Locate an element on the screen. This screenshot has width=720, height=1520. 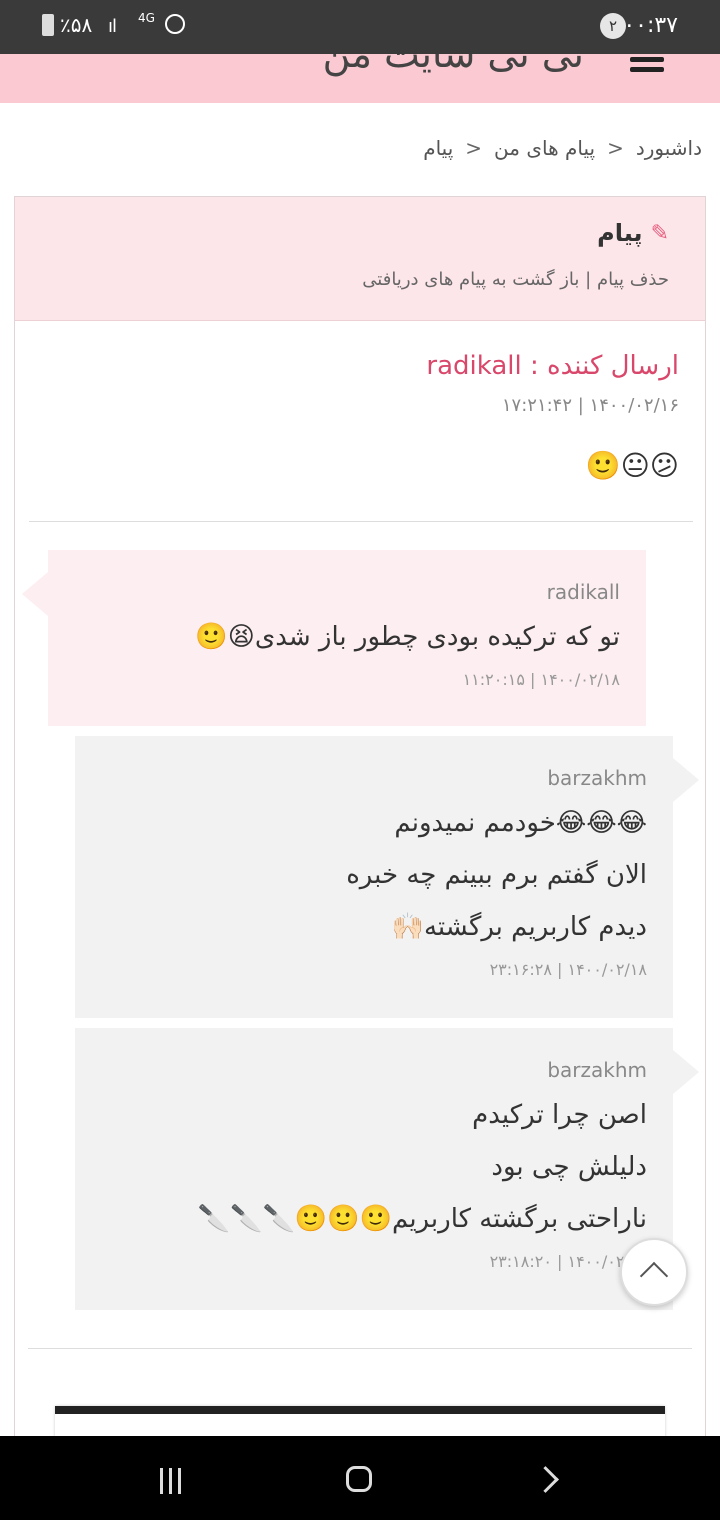
navigation-bar is located at coordinates (360, 1478).